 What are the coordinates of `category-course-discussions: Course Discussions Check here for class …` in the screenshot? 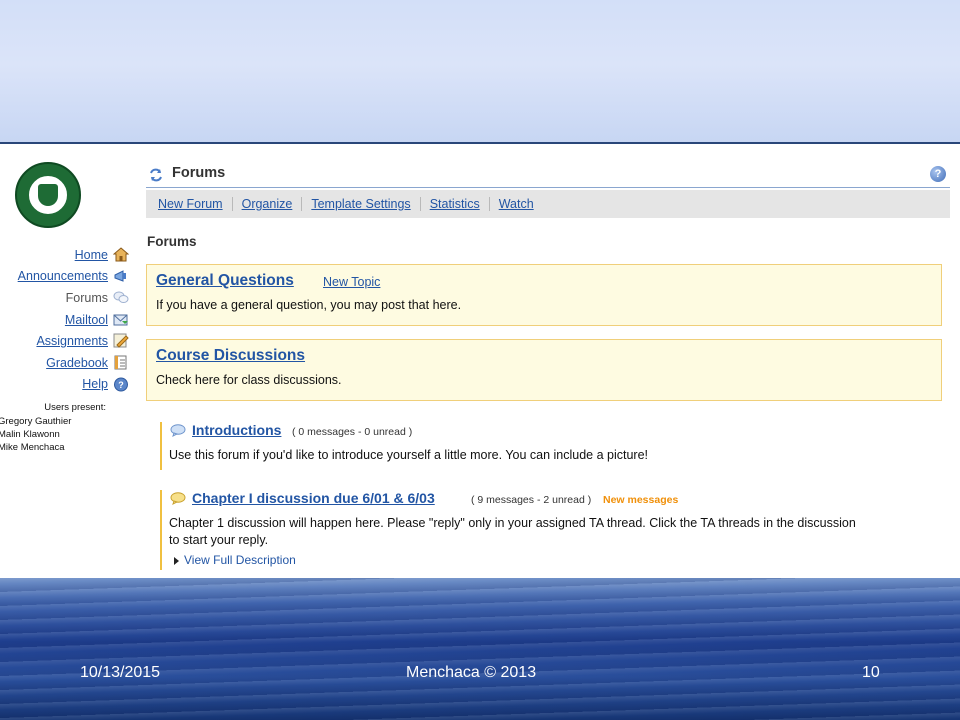 It's located at (544, 370).